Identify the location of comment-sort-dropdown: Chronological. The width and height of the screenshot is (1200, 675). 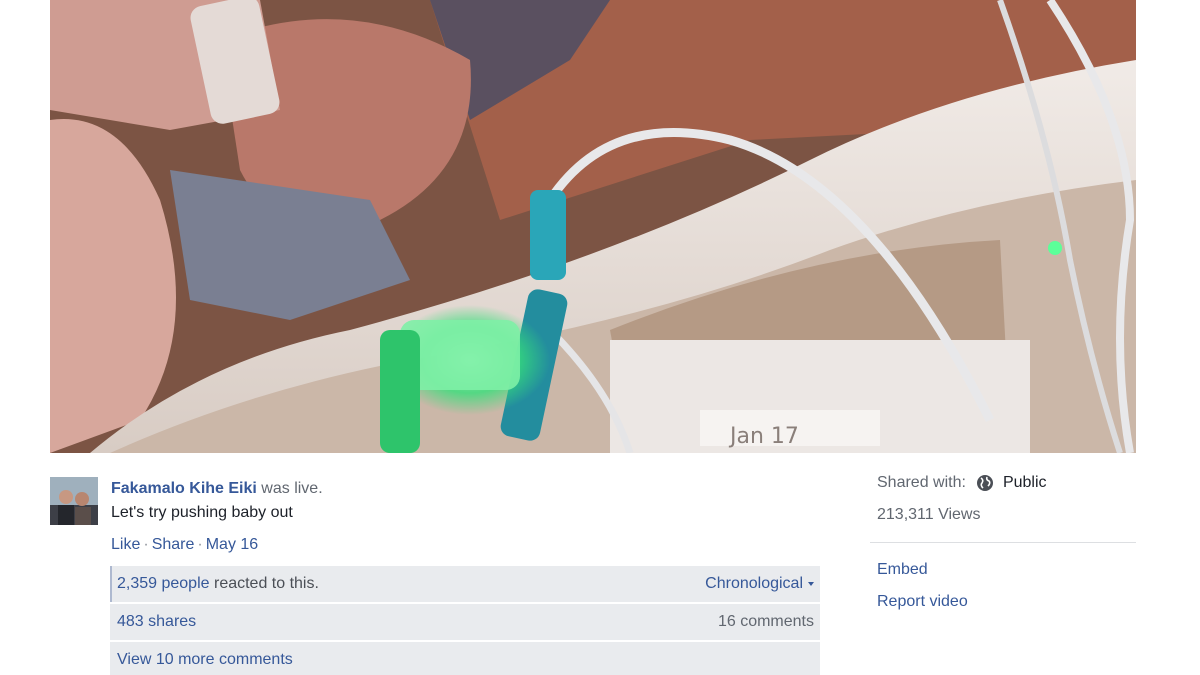
(759, 584).